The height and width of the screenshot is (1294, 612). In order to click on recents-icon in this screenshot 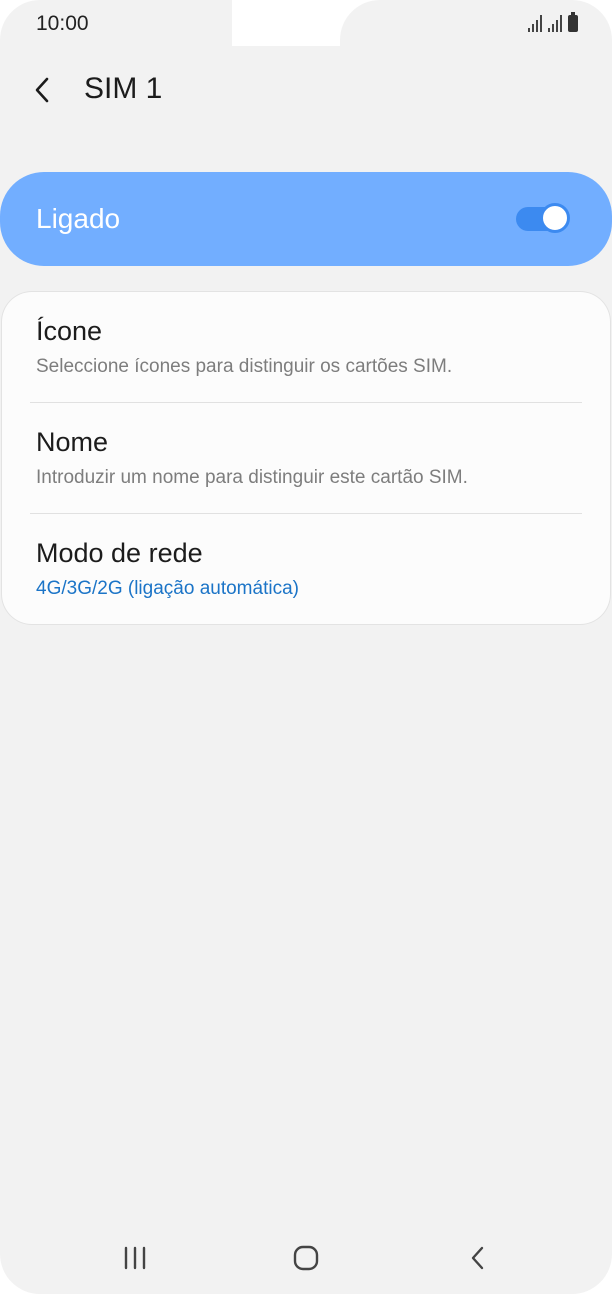, I will do `click(135, 1258)`.